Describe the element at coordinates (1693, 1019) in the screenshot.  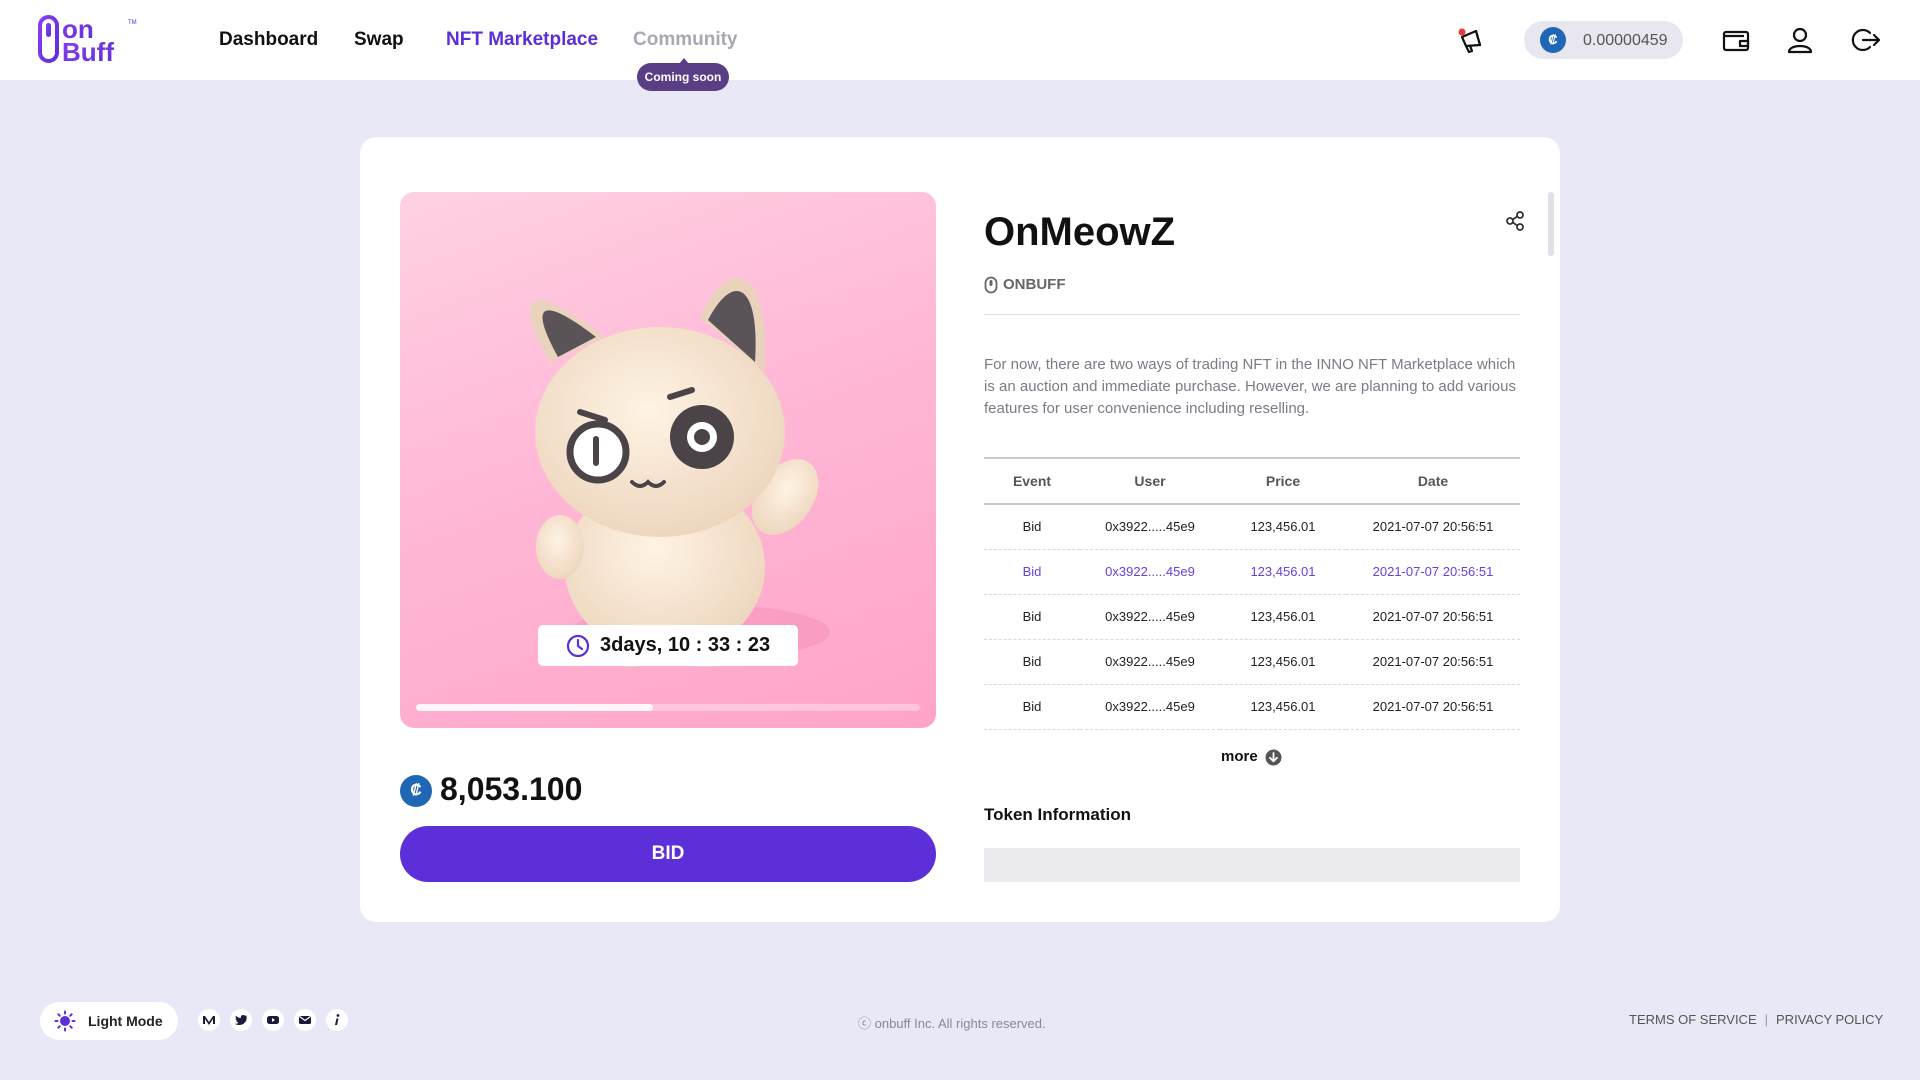
I see `terms-of-service-link: TERMS OF SERVICE` at that location.